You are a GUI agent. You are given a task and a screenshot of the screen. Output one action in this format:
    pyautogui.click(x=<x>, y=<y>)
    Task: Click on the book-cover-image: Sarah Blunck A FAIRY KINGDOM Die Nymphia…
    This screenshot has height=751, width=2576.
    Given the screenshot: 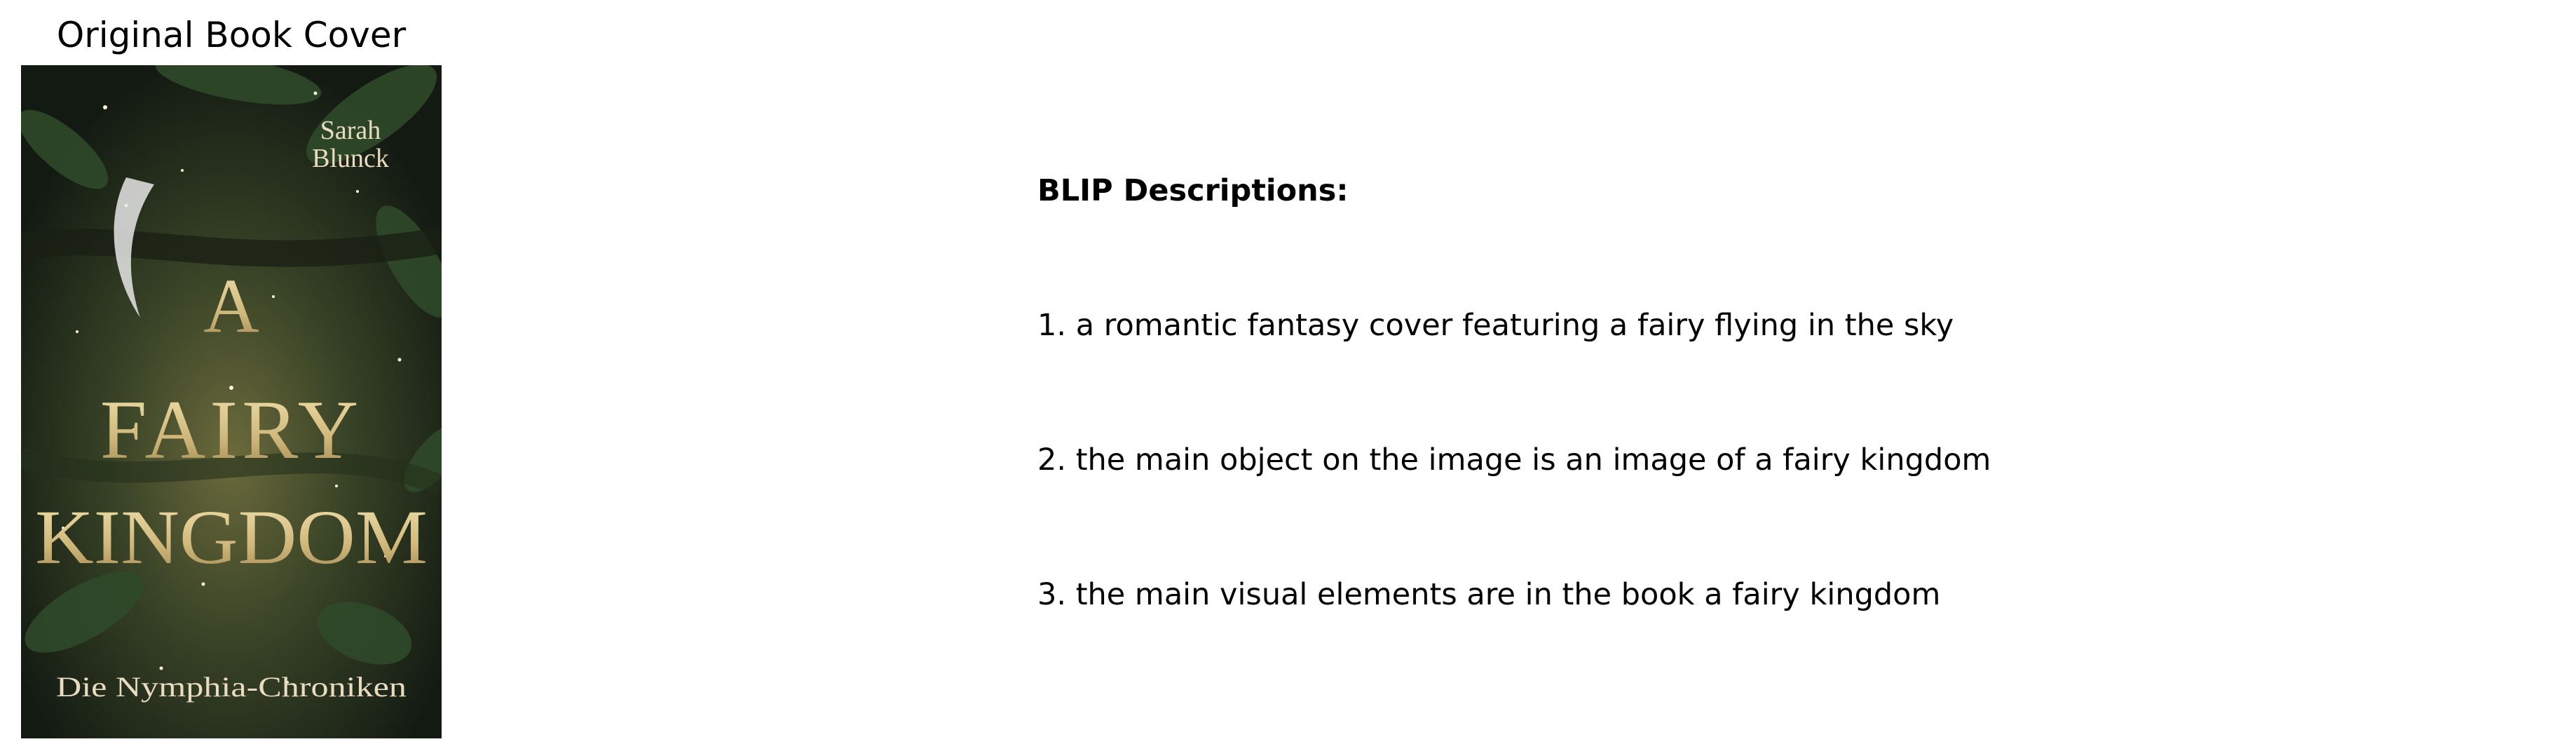 What is the action you would take?
    pyautogui.click(x=231, y=401)
    